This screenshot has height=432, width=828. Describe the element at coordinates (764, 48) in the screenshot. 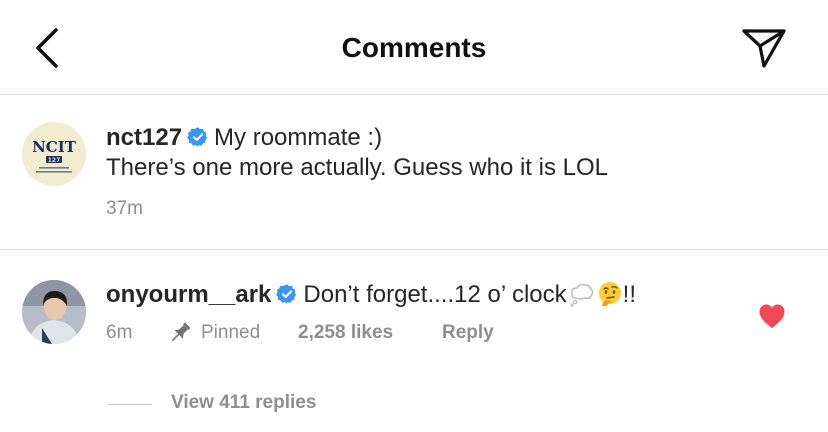

I see `paper-plane-icon` at that location.